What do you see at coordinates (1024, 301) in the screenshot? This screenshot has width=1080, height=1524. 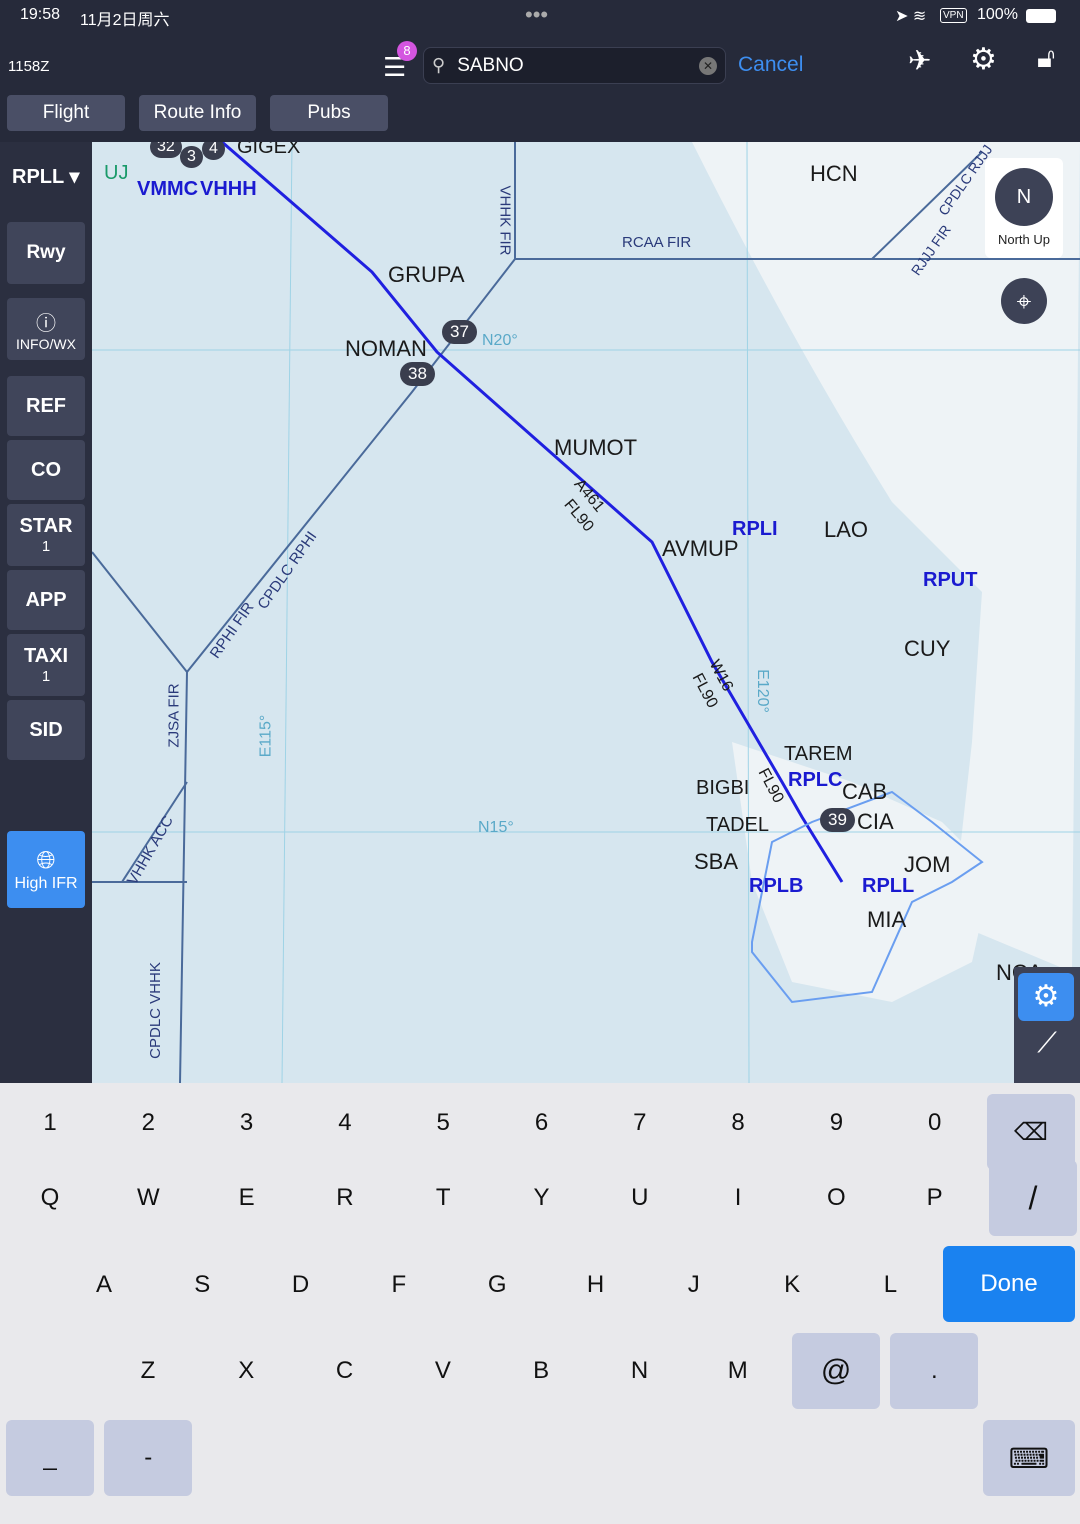 I see `center-location-icon: ⌖` at bounding box center [1024, 301].